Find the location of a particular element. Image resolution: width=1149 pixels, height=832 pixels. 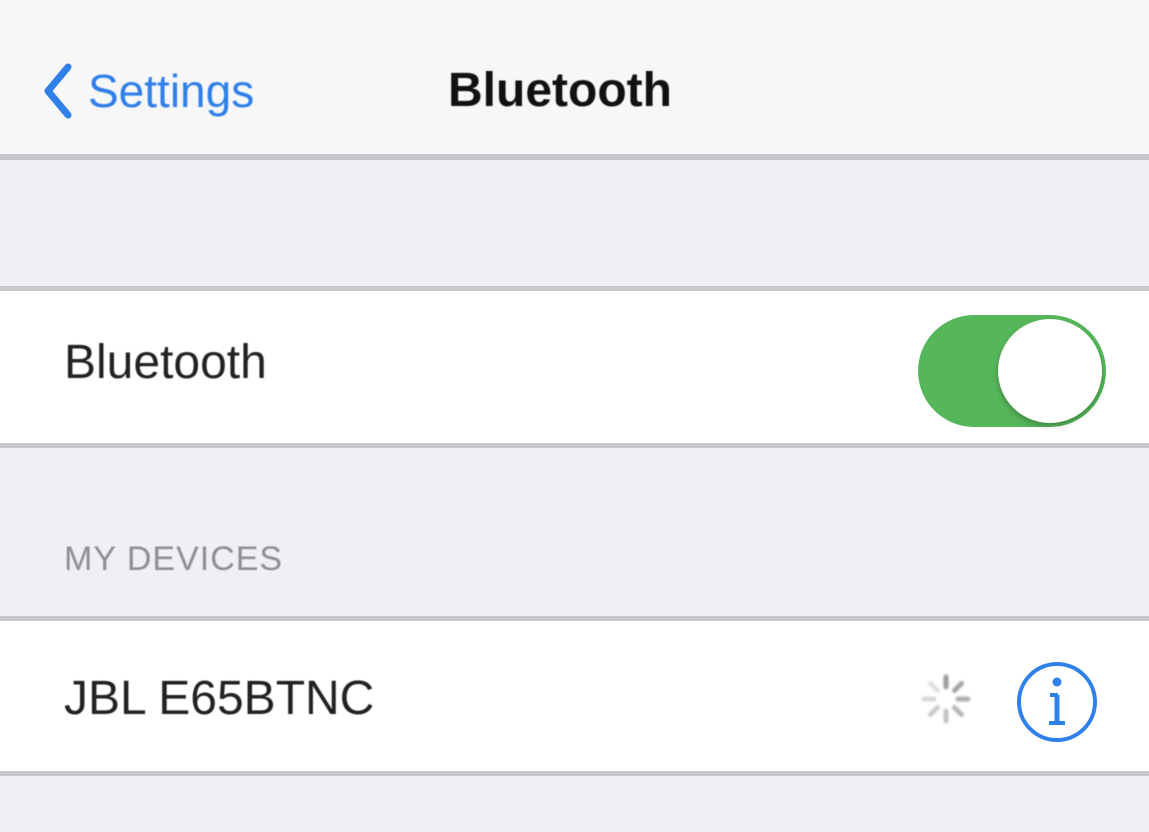

bluetooth-toggle is located at coordinates (1012, 371).